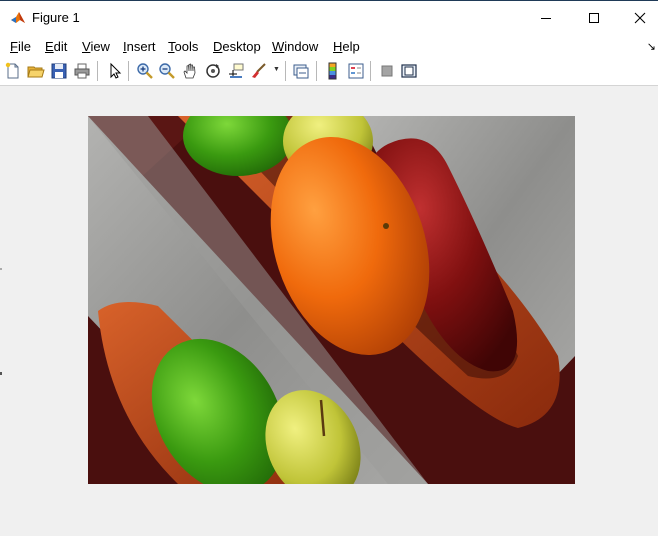  What do you see at coordinates (640, 18) in the screenshot?
I see `close-icon` at bounding box center [640, 18].